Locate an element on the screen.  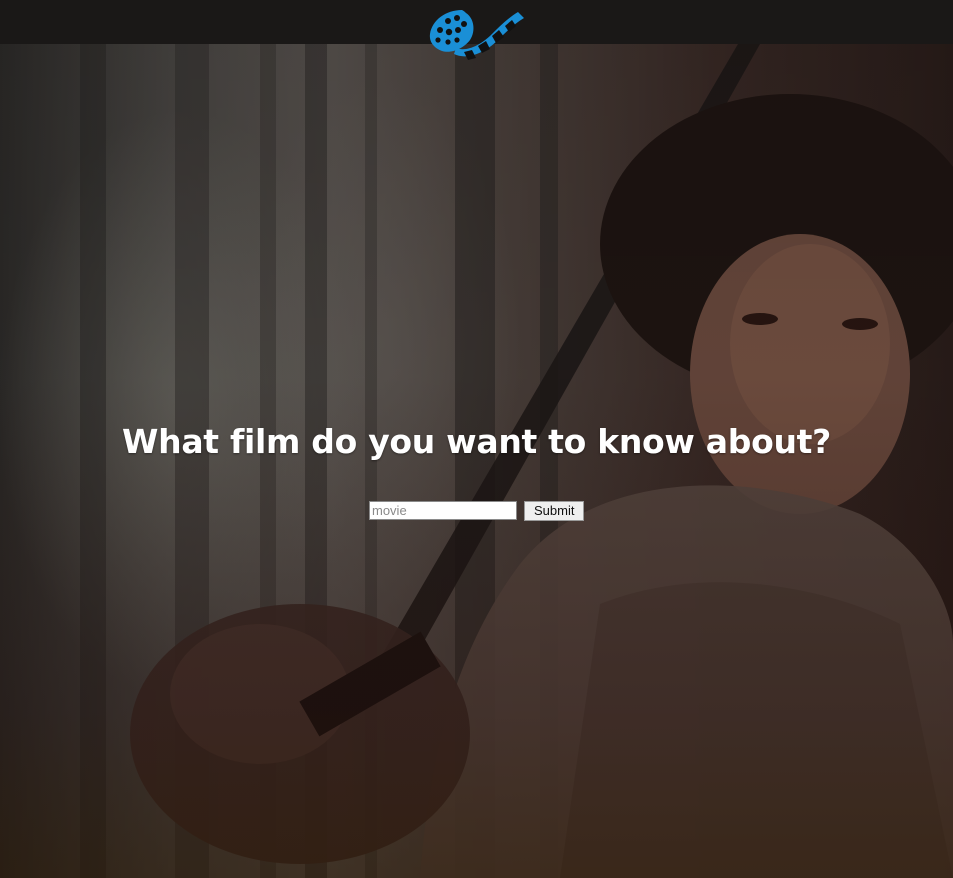
submit-button: Submit is located at coordinates (554, 510).